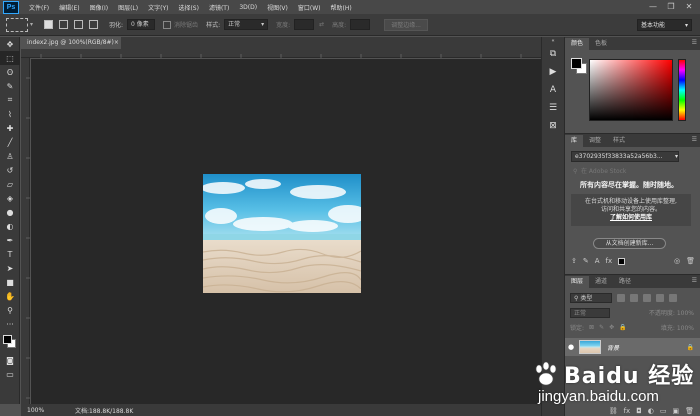 The image size is (700, 416). I want to click on menu-edit: 编辑(E), so click(69, 7).